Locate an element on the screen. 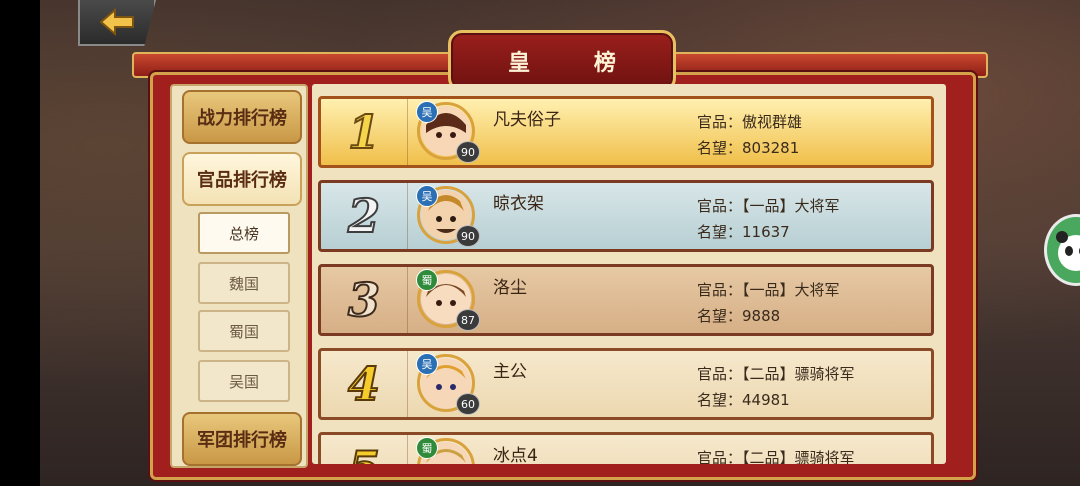 This screenshot has height=486, width=1080. rank-badge: 1 is located at coordinates (364, 132).